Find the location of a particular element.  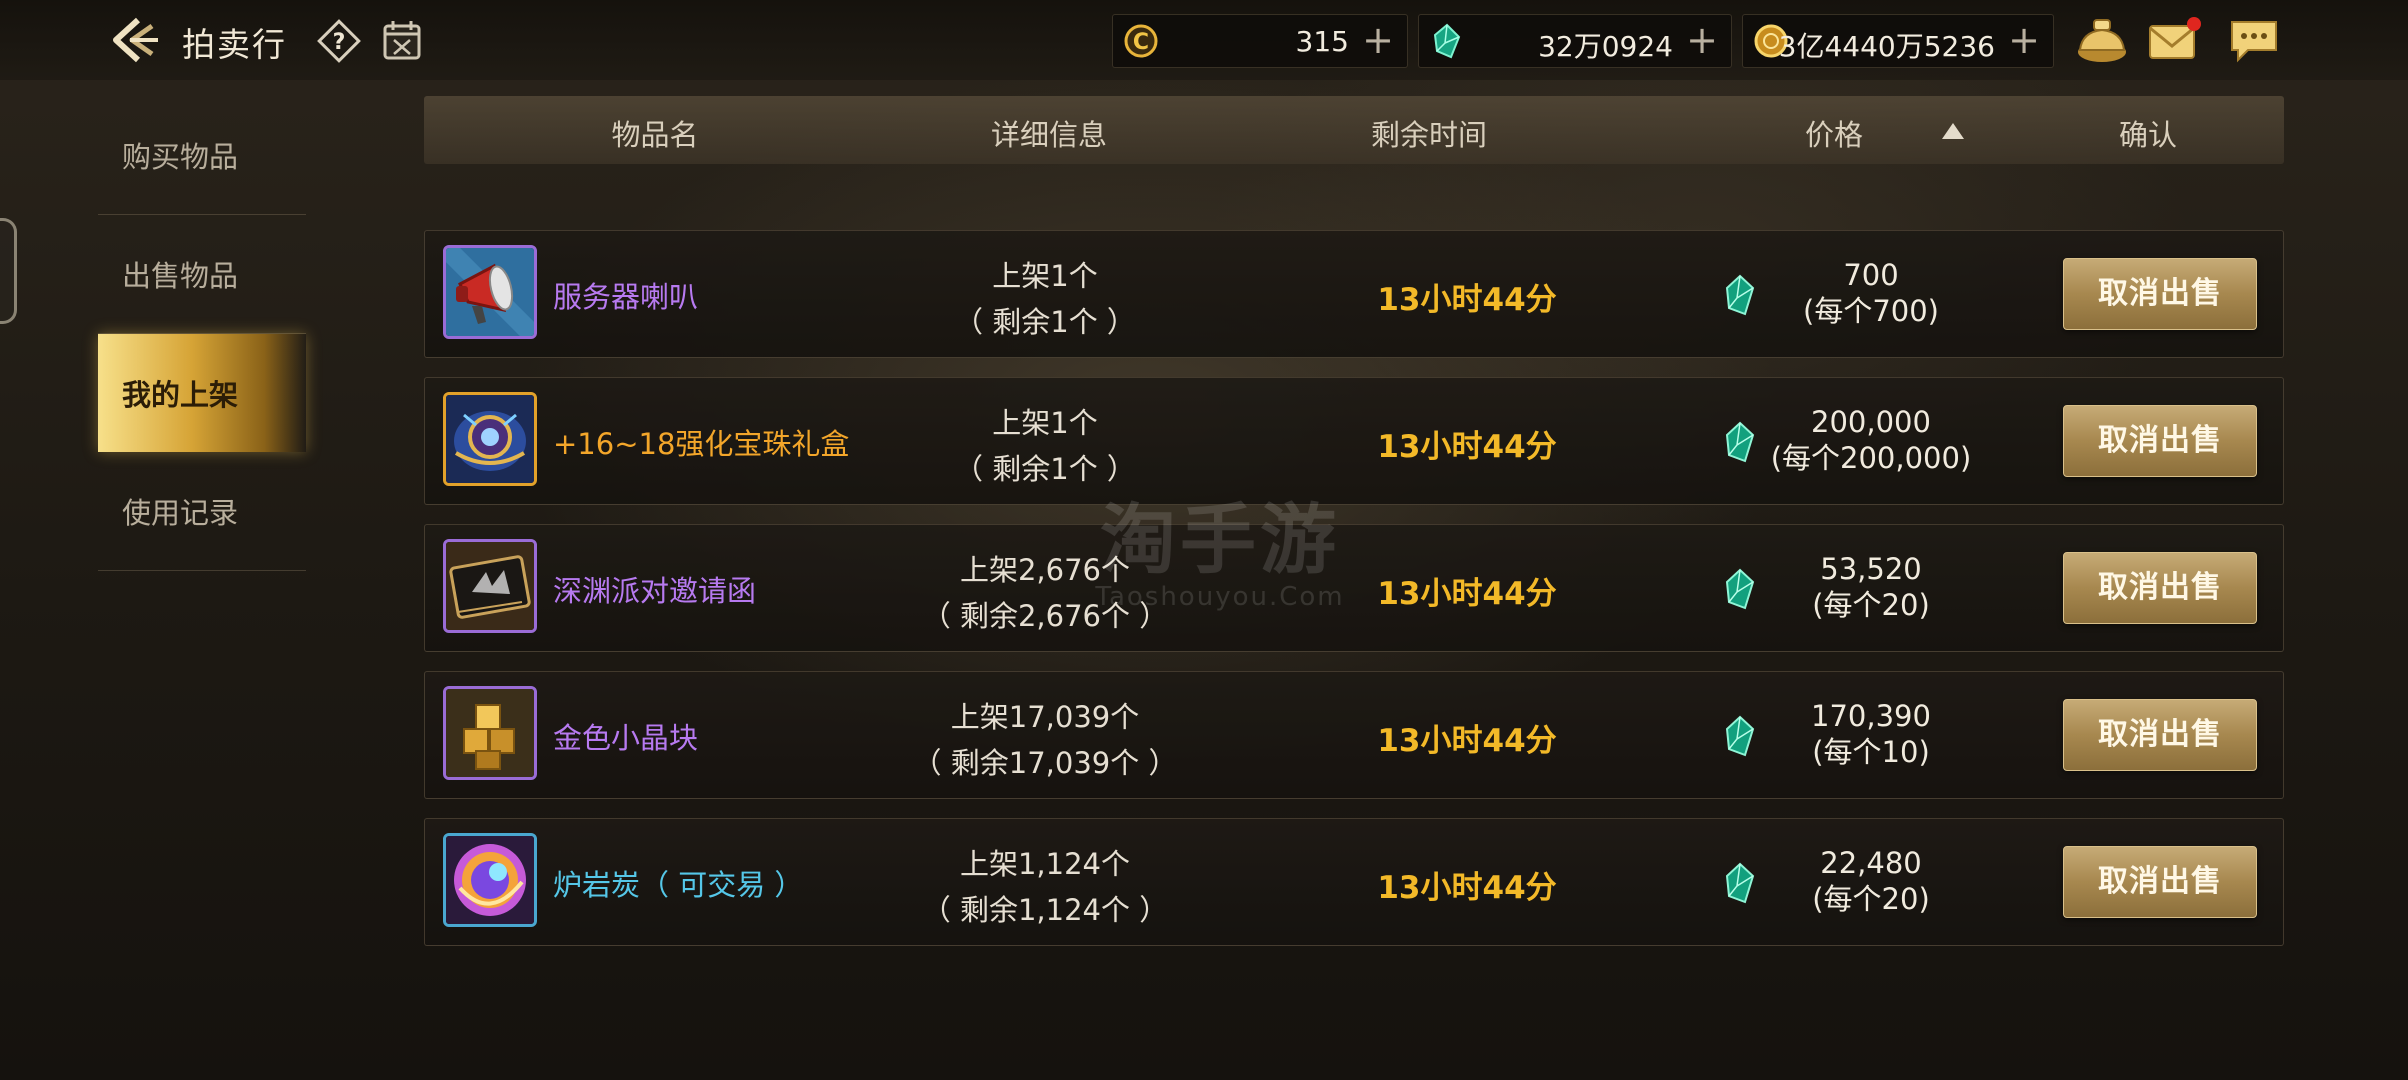

currency-value: 315 is located at coordinates (1322, 41).